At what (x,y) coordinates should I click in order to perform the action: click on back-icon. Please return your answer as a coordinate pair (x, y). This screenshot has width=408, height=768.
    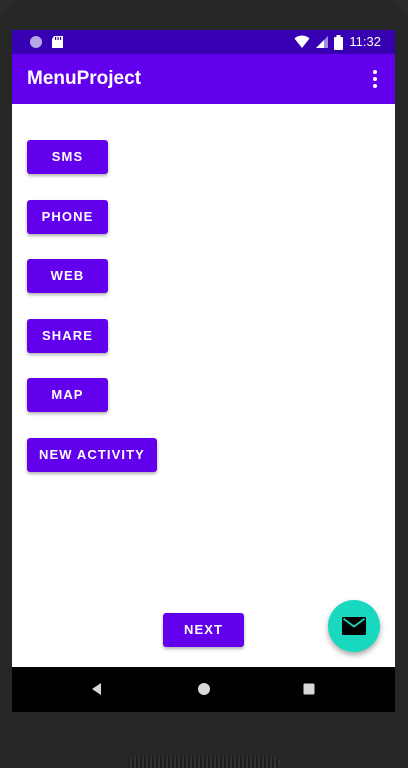
    Looking at the image, I should click on (96, 689).